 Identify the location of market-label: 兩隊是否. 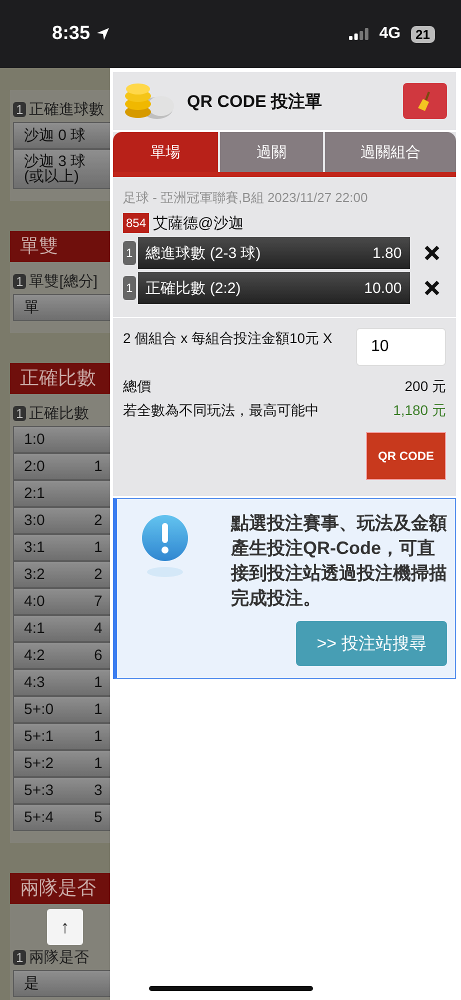
(59, 957).